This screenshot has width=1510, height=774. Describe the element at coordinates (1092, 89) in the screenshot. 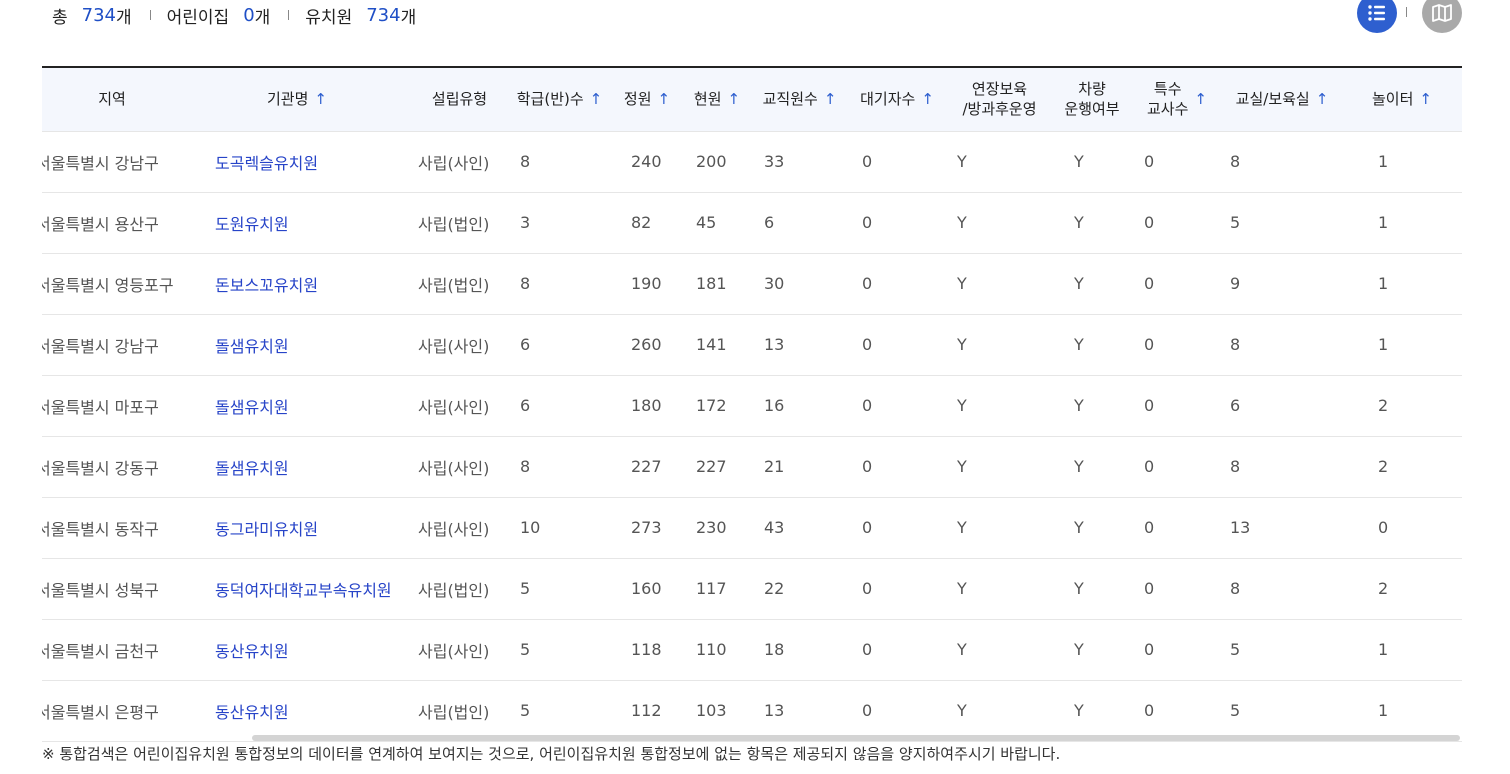

I see `column-header-line: 차량` at that location.